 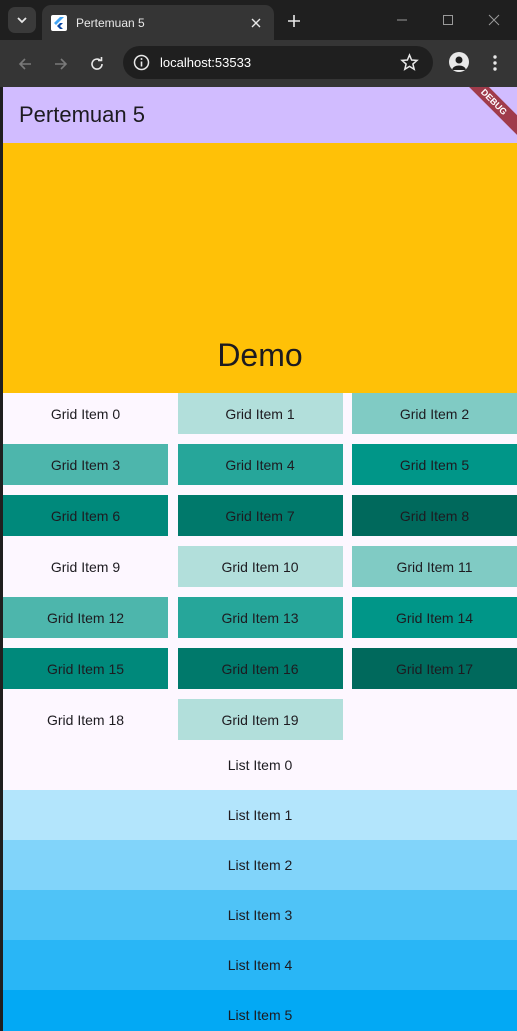 I want to click on address-bar: localhost:53533, so click(x=278, y=62).